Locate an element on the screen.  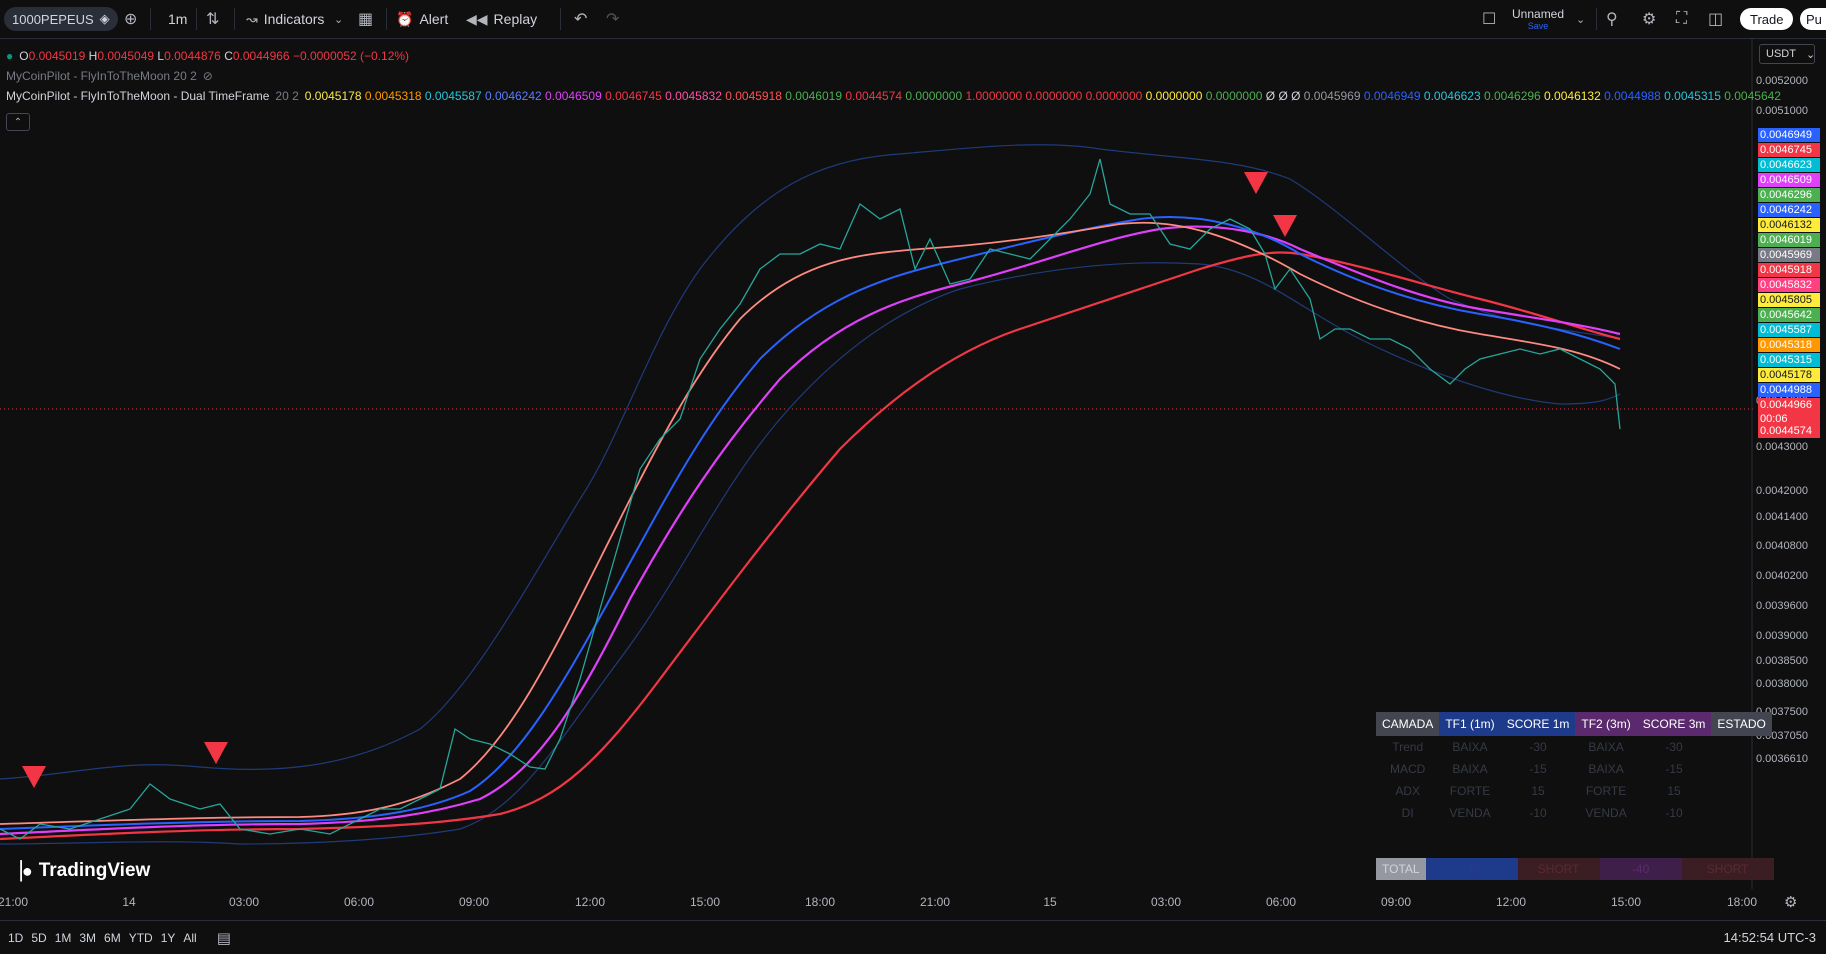
layout-name-button: Unnamed Save is located at coordinates (1538, 19).